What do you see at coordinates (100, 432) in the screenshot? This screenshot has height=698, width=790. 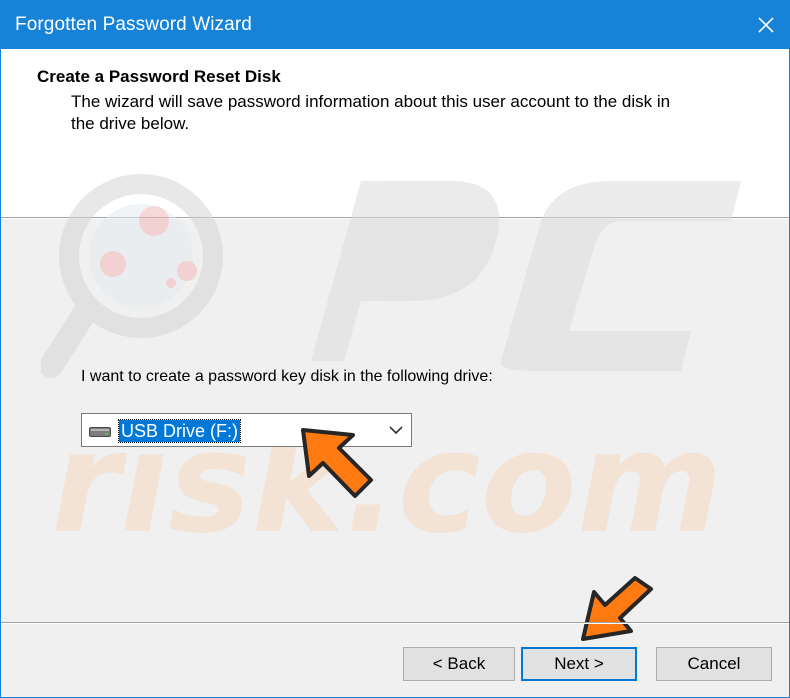 I see `drive-icon` at bounding box center [100, 432].